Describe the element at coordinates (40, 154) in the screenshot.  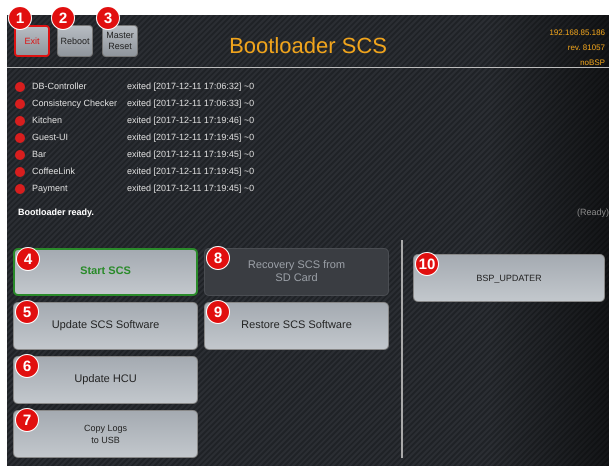
I see `process-name: Bar` at that location.